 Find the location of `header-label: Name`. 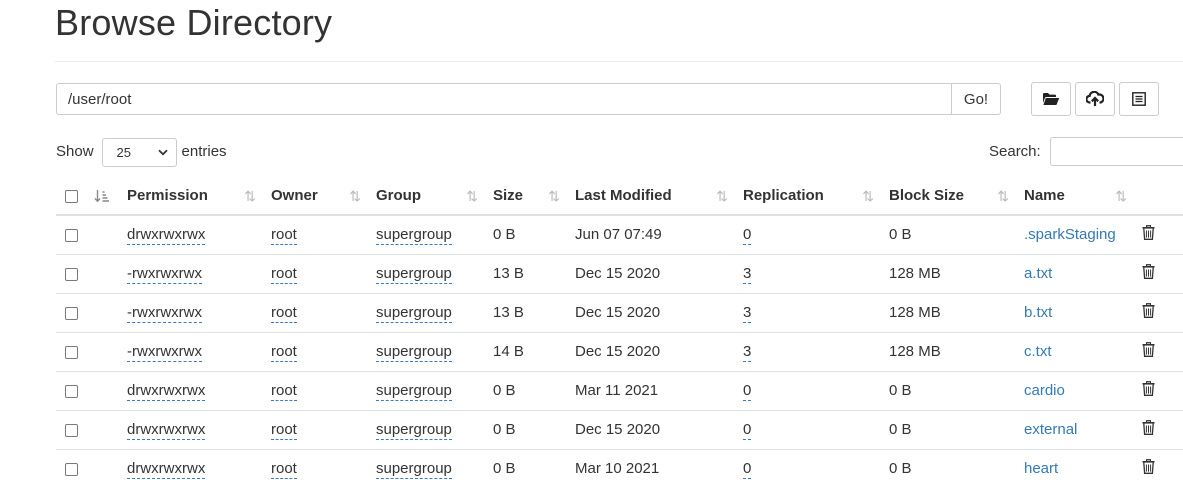

header-label: Name is located at coordinates (1044, 195).